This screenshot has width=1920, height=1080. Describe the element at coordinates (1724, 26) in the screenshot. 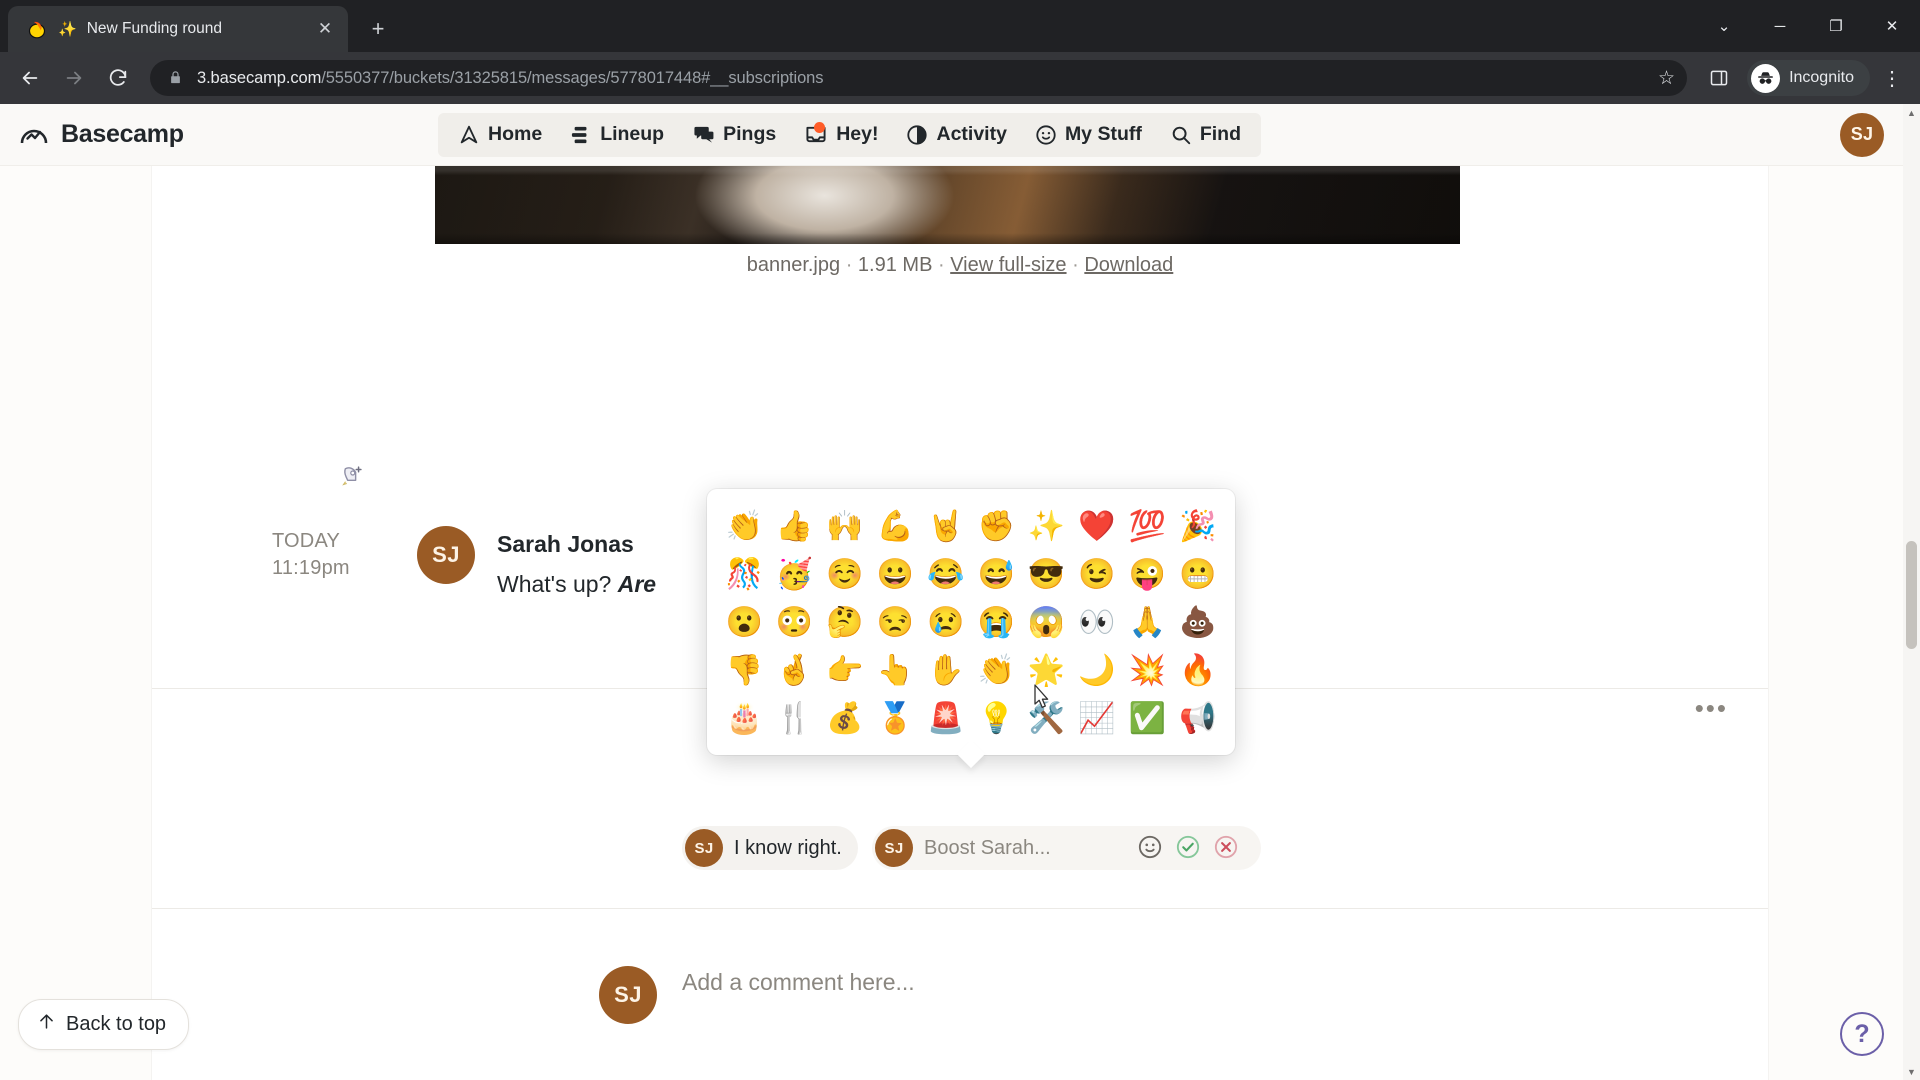

I see `minimize-all-button: ⌄` at that location.